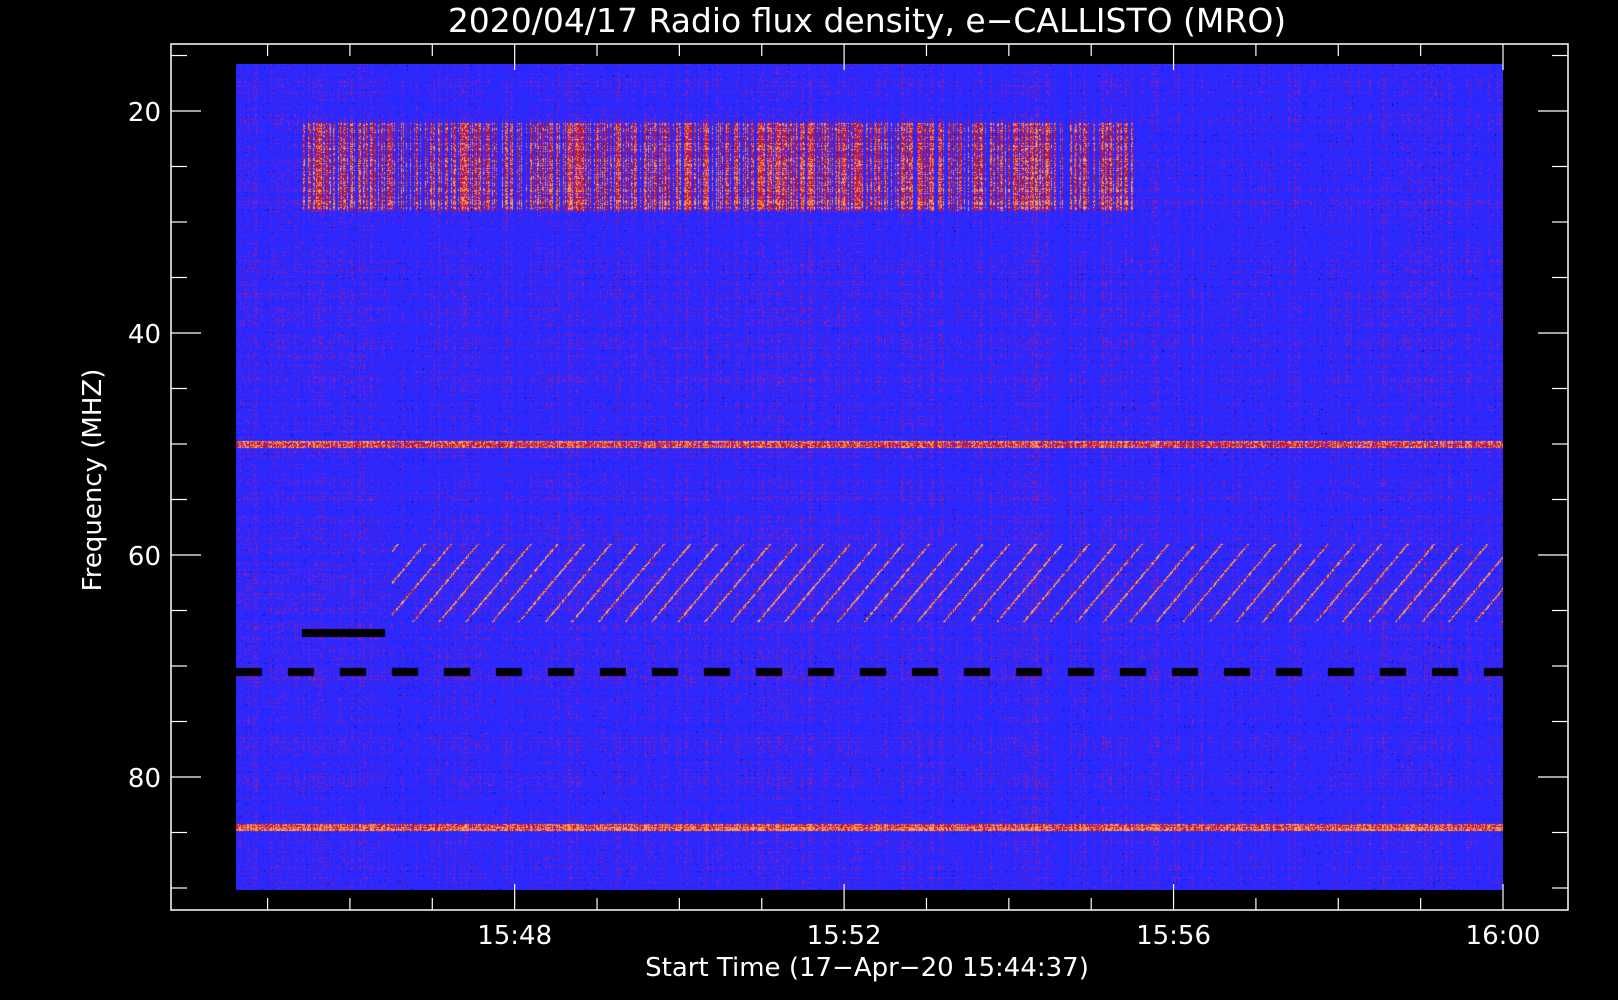 This screenshot has width=1618, height=1000. What do you see at coordinates (93, 480) in the screenshot?
I see `y-axis-title: Frequency (MHZ)` at bounding box center [93, 480].